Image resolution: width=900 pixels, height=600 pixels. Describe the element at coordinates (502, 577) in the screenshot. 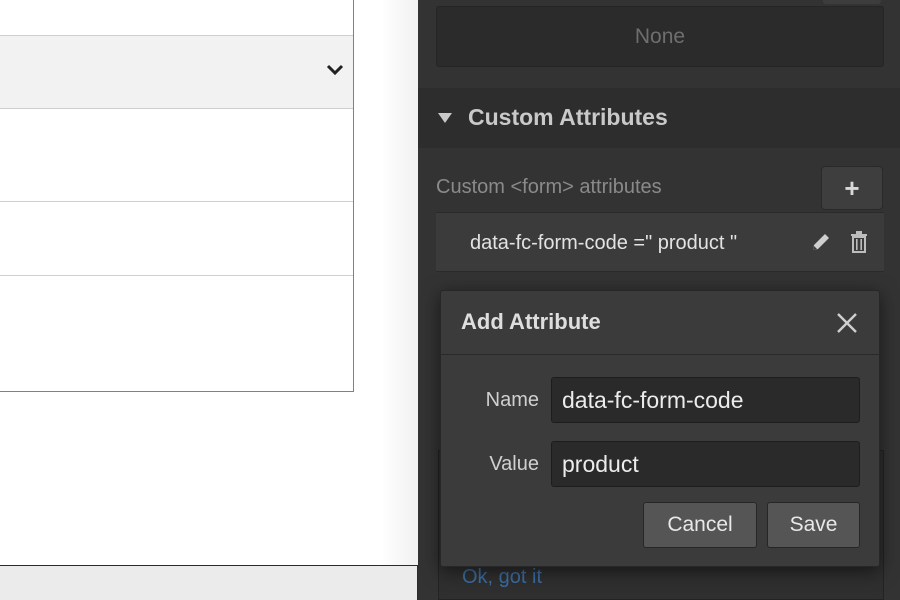

I see `ok-got-it-link: Ok, got it` at that location.